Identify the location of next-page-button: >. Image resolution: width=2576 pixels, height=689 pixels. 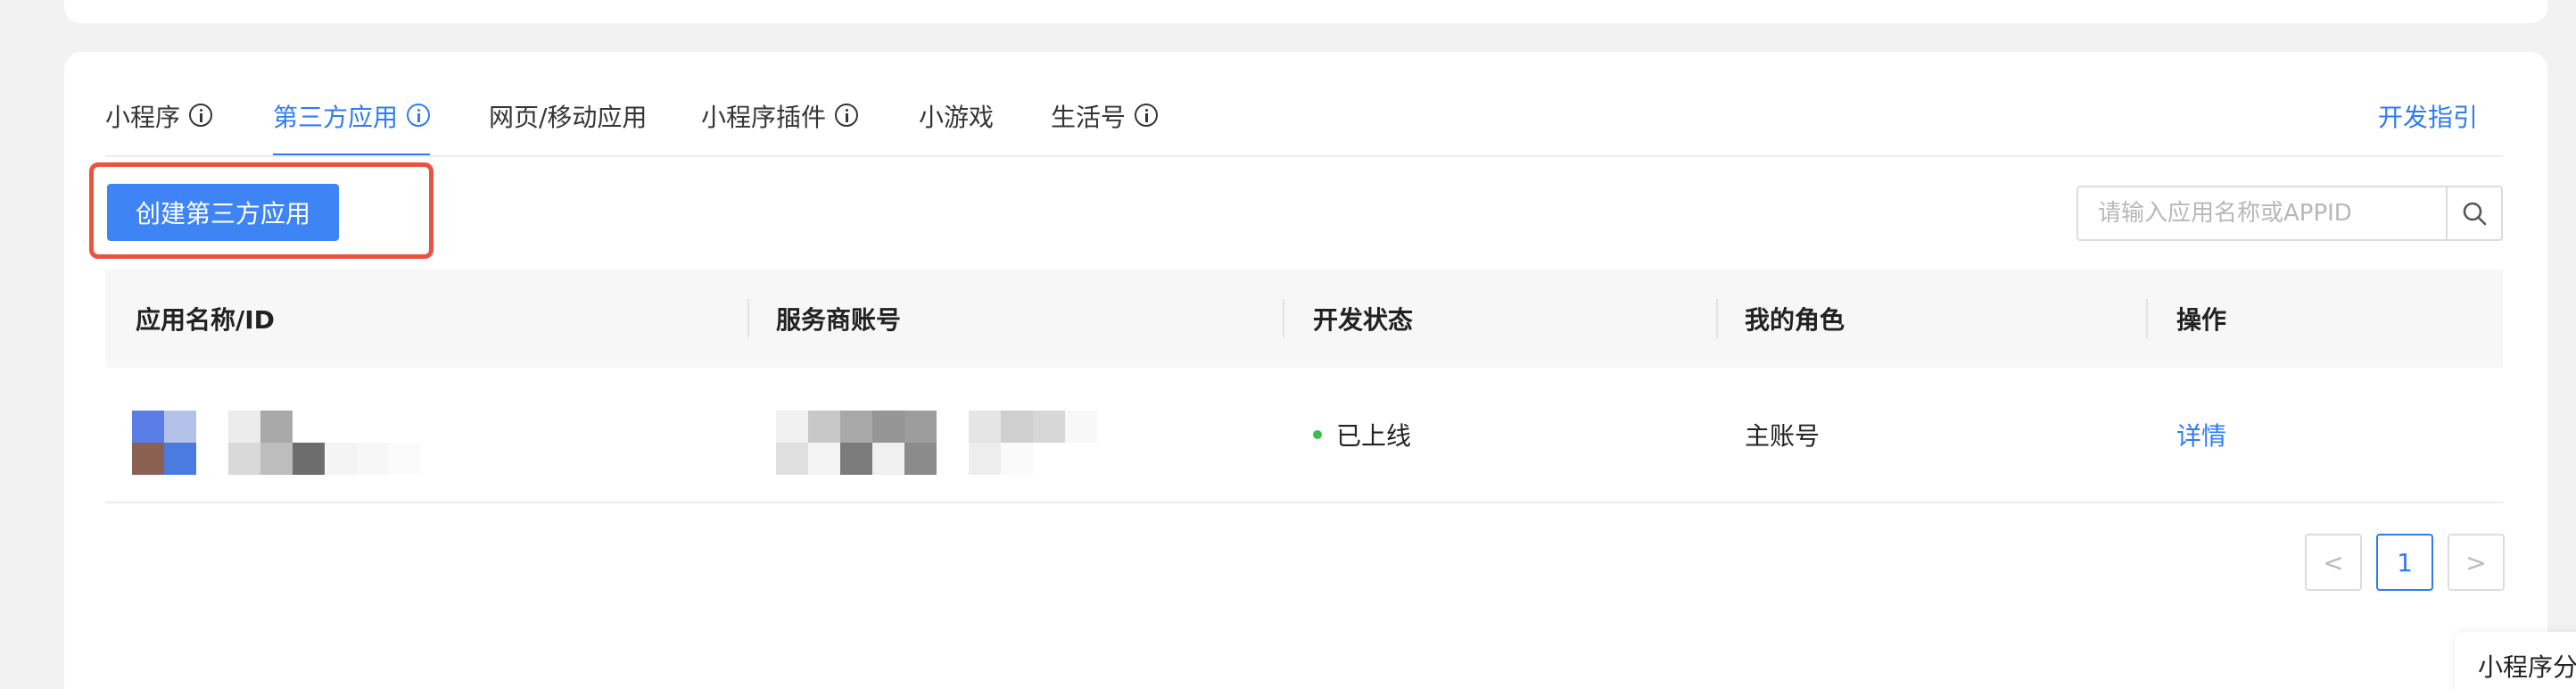
(2476, 562).